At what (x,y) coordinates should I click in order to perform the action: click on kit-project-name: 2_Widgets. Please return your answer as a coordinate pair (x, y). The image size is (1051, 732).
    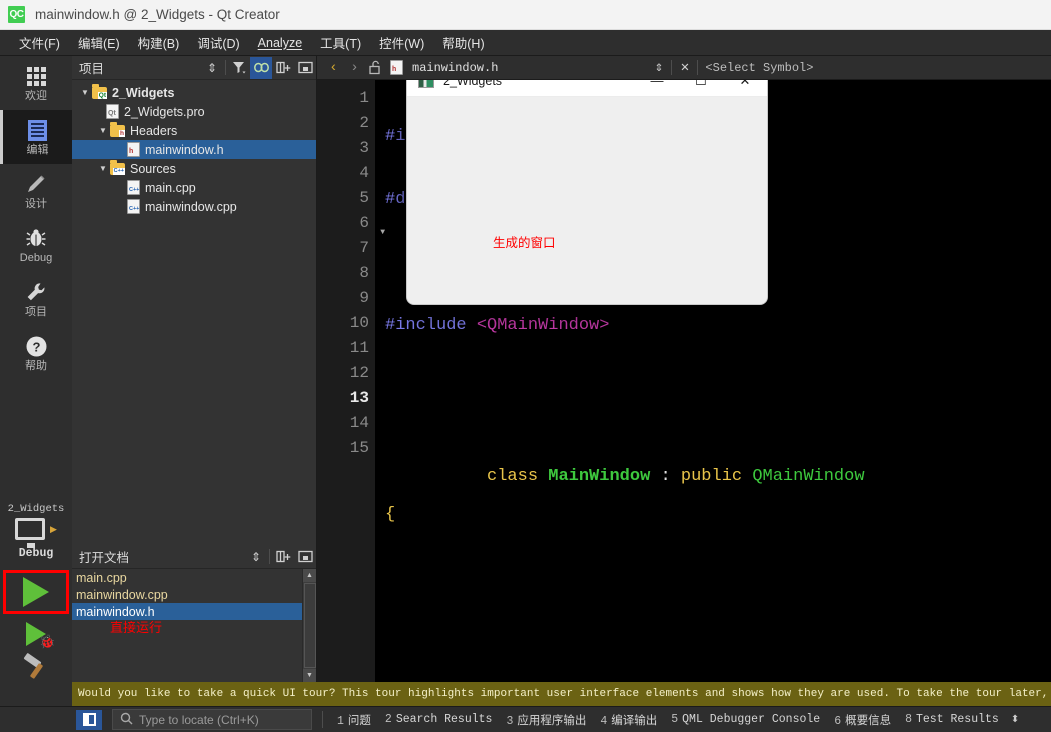
    Looking at the image, I should click on (36, 509).